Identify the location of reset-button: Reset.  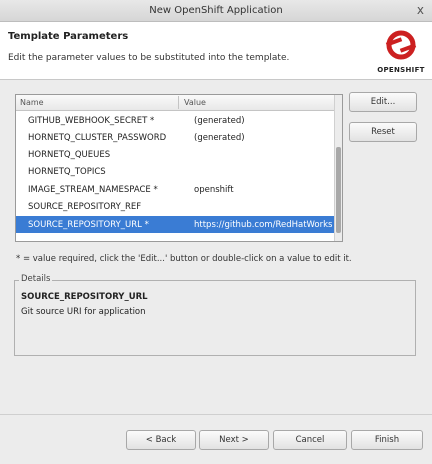
(383, 132).